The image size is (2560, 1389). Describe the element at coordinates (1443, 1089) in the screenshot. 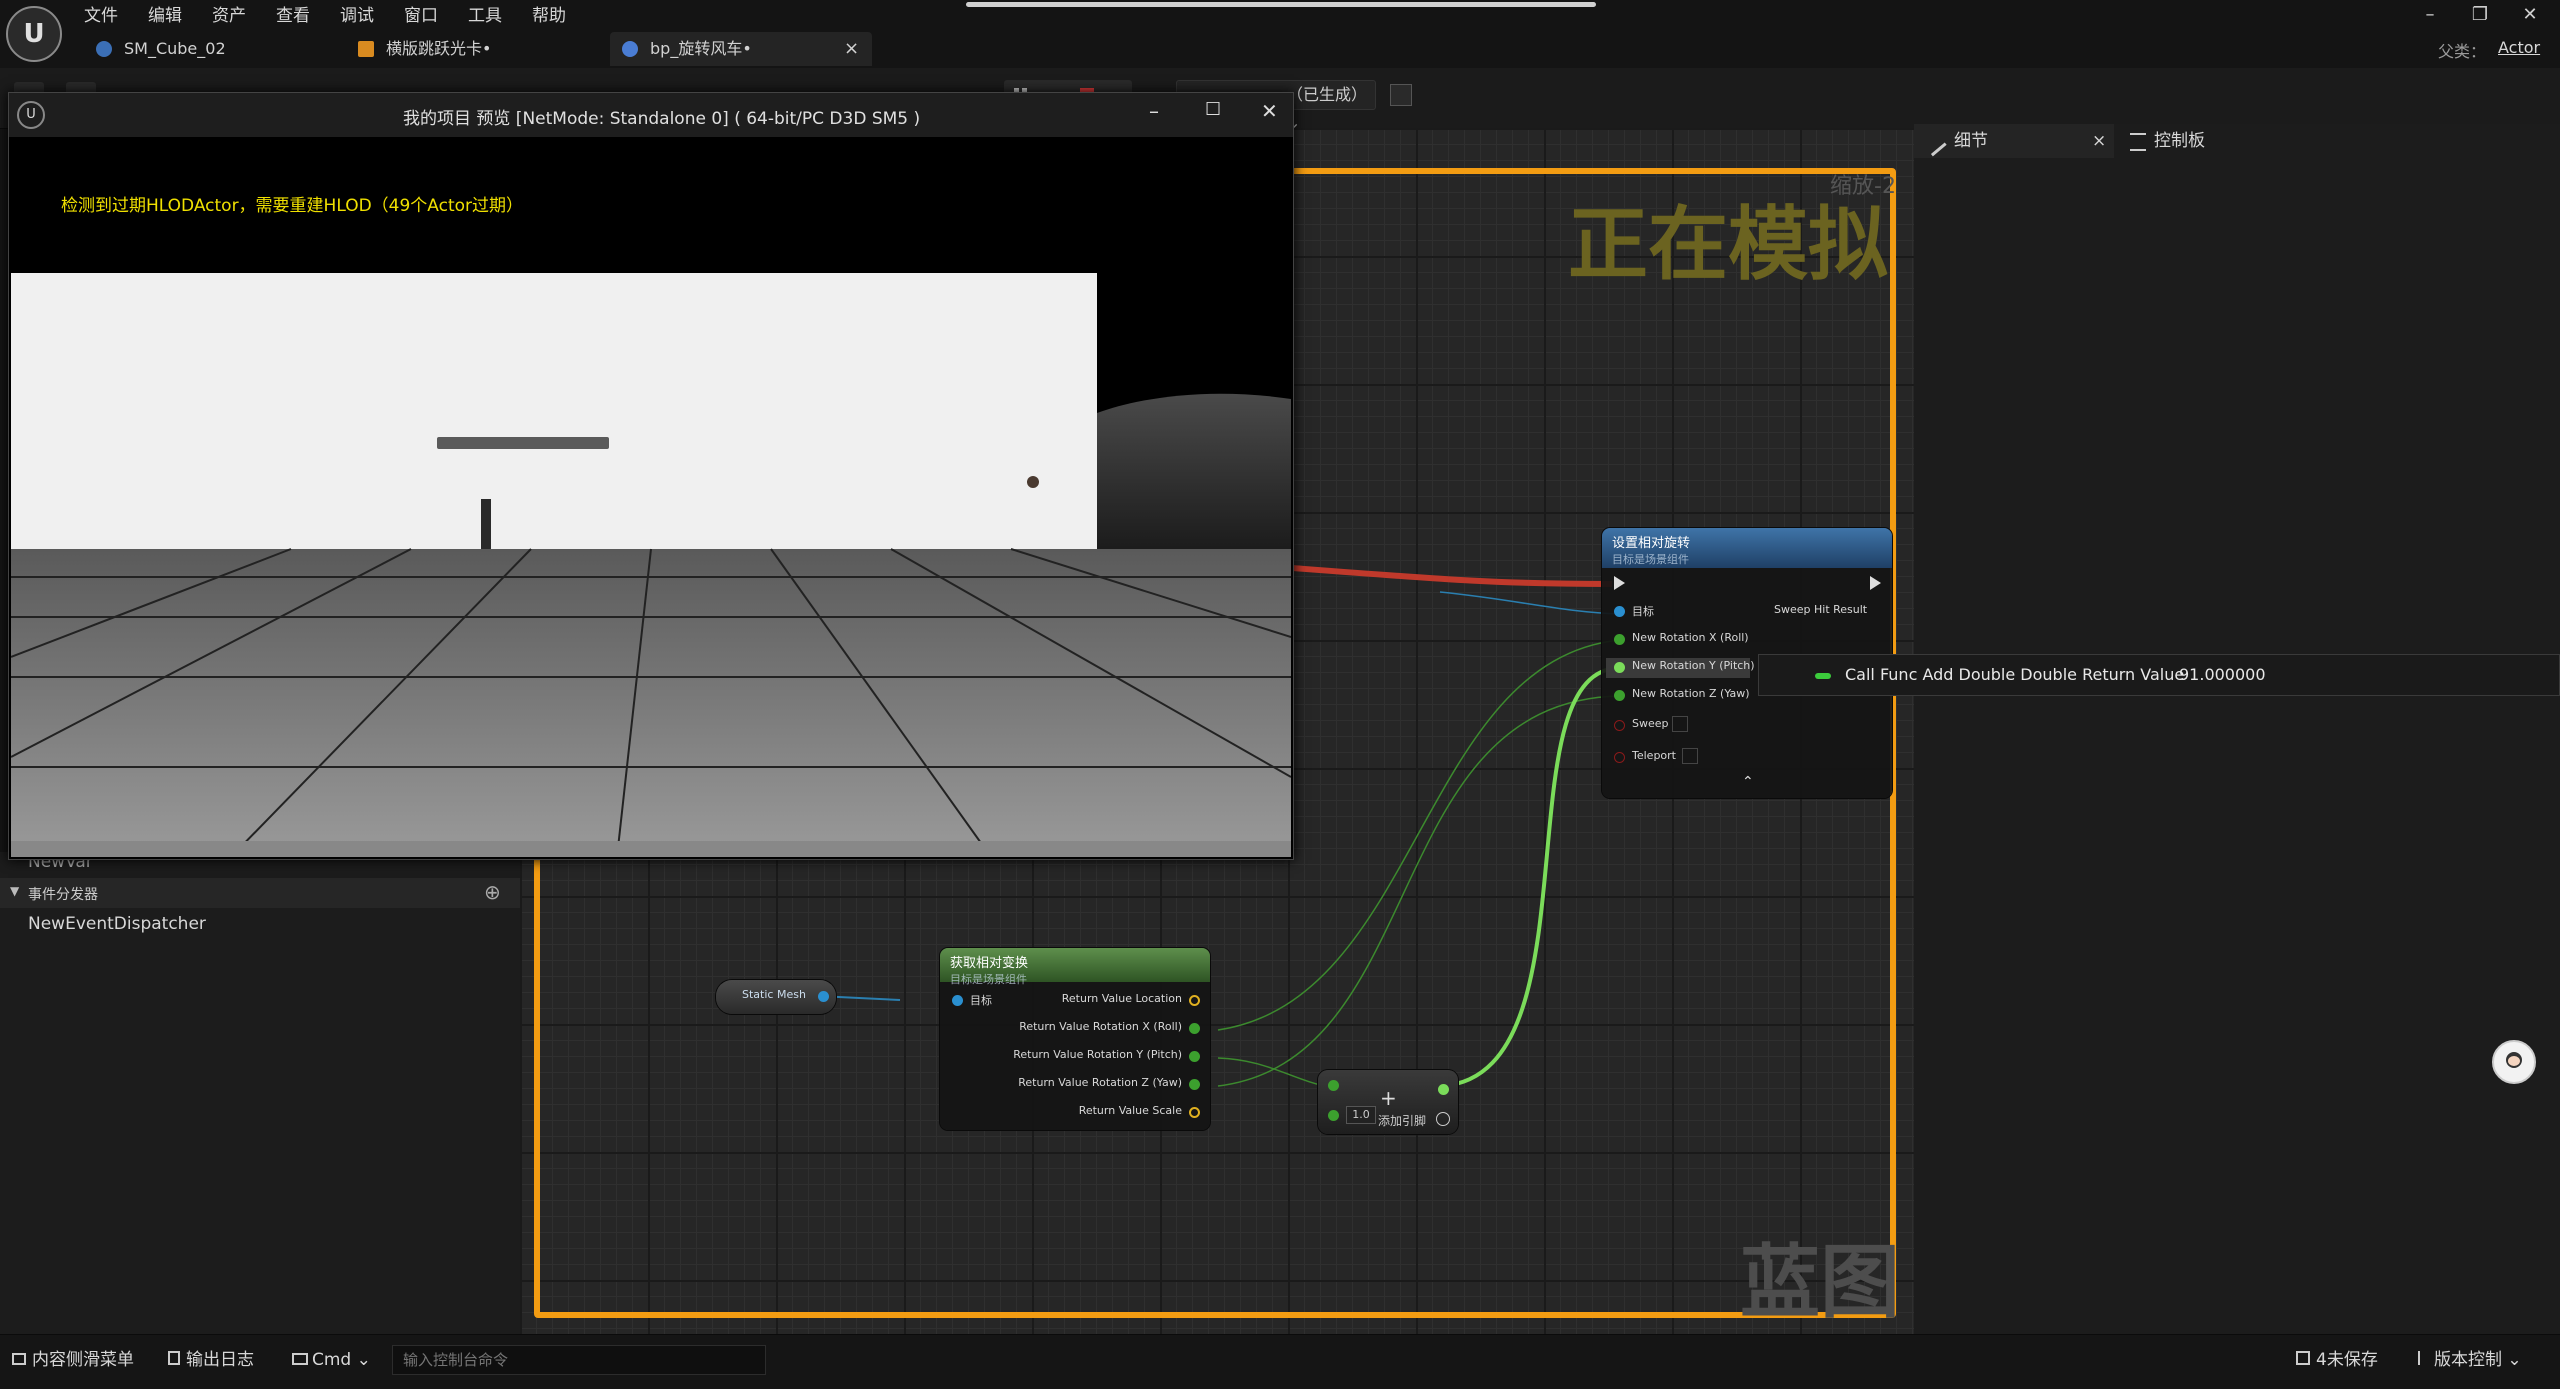

I see `add-out-pin` at that location.